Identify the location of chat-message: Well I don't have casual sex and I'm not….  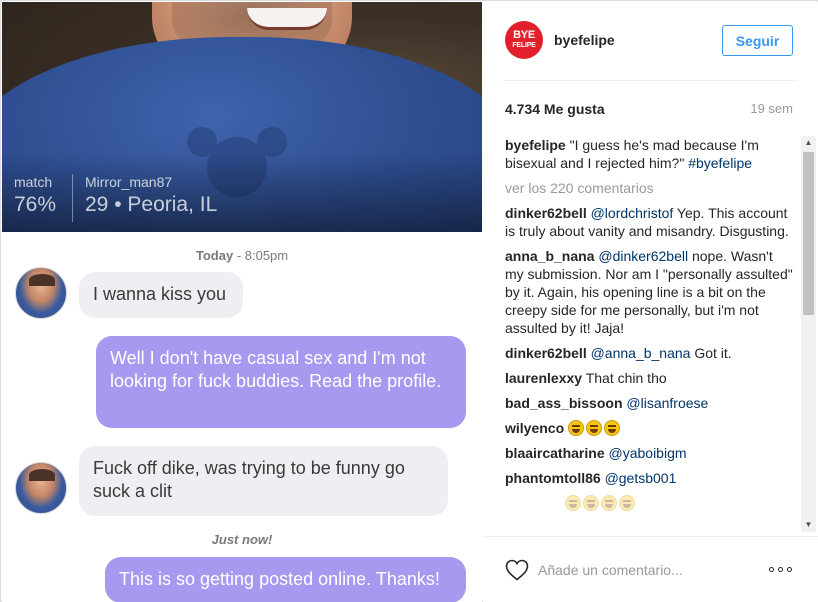
(281, 382).